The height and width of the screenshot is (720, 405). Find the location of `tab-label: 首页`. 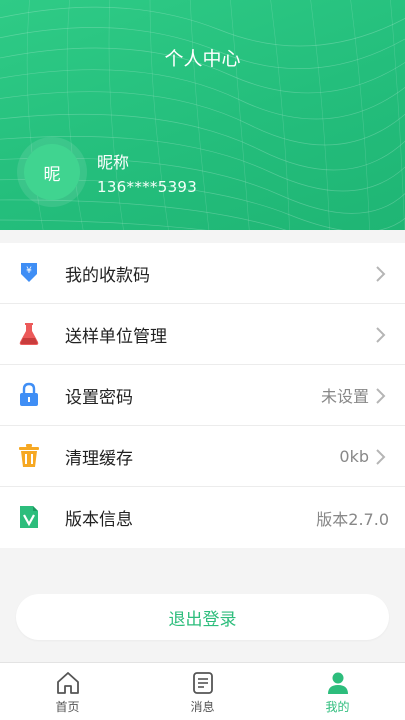

tab-label: 首页 is located at coordinates (67, 707).